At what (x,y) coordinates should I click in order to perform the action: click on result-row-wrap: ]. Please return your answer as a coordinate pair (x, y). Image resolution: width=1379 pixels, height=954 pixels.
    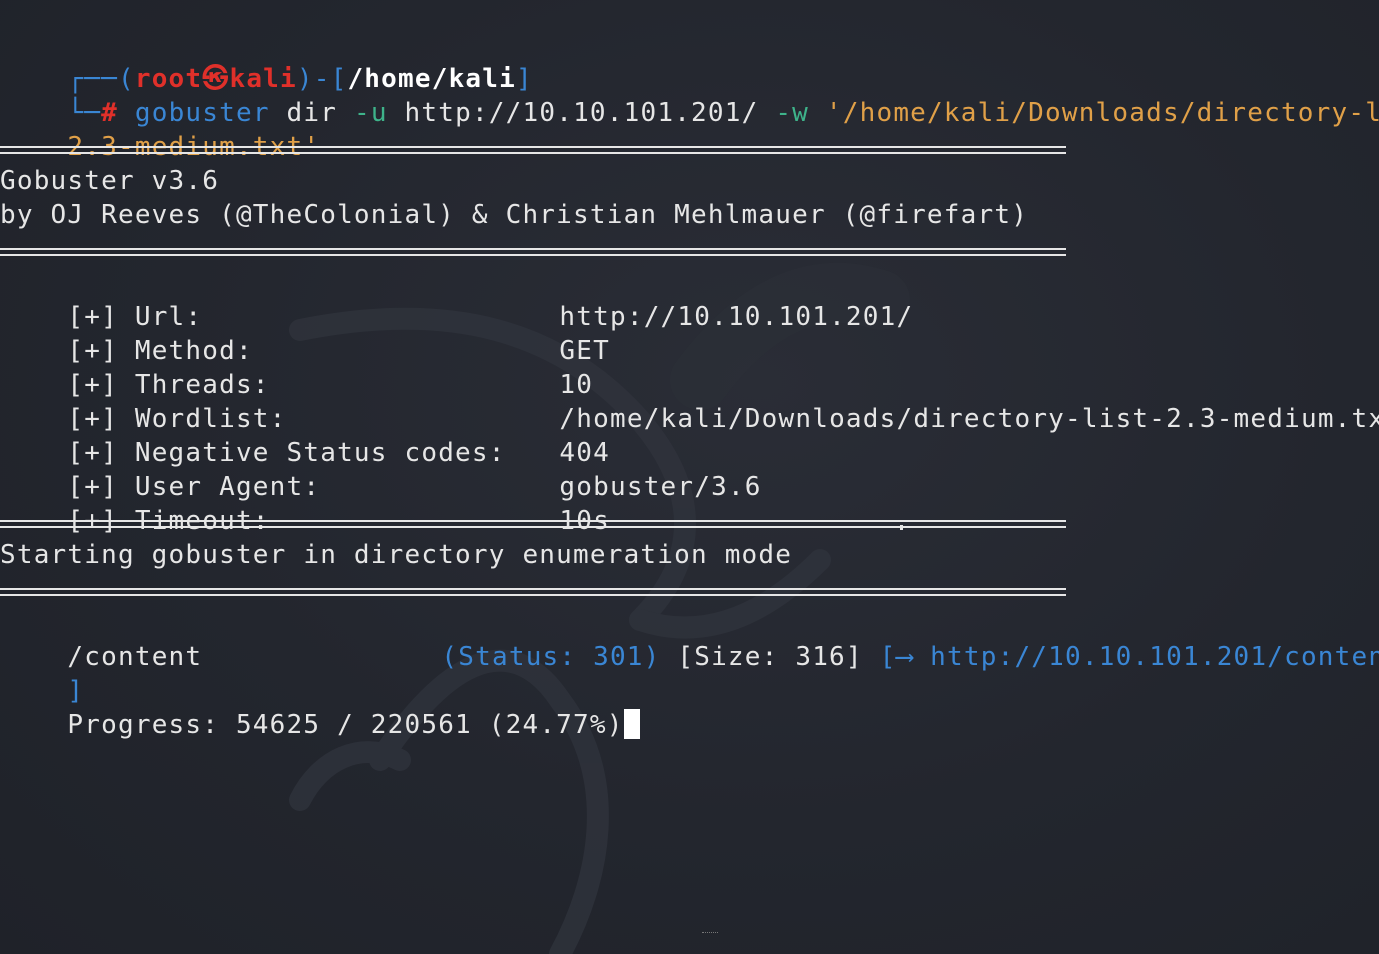
    Looking at the image, I should click on (42, 673).